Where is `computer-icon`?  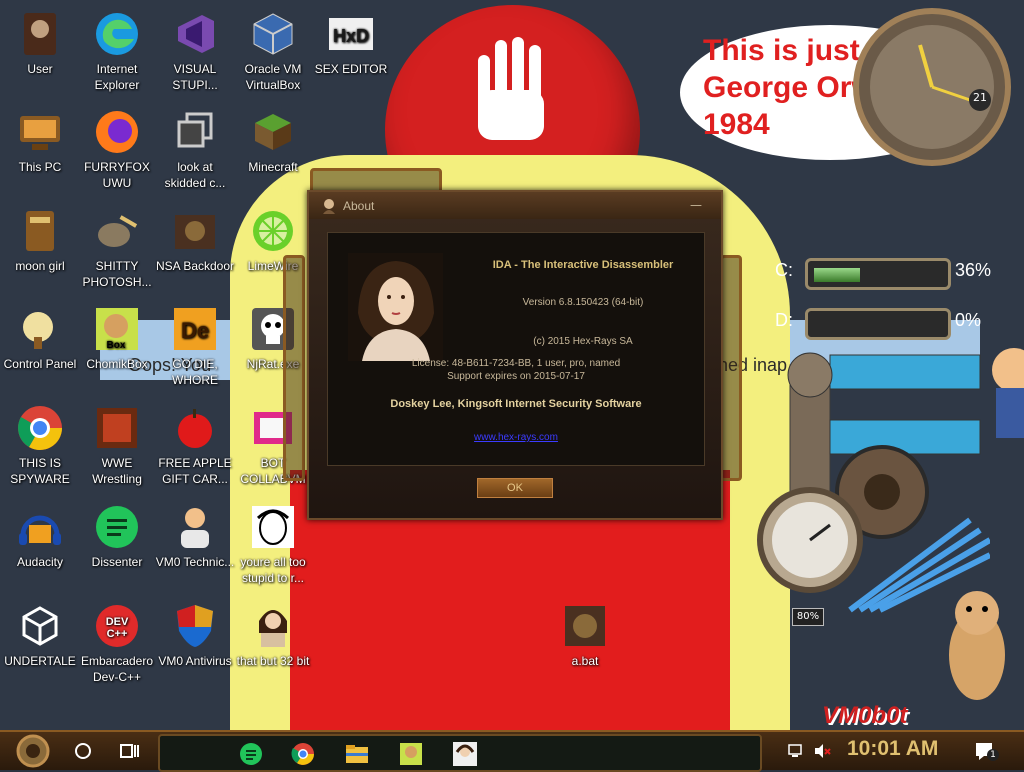 computer-icon is located at coordinates (40, 132).